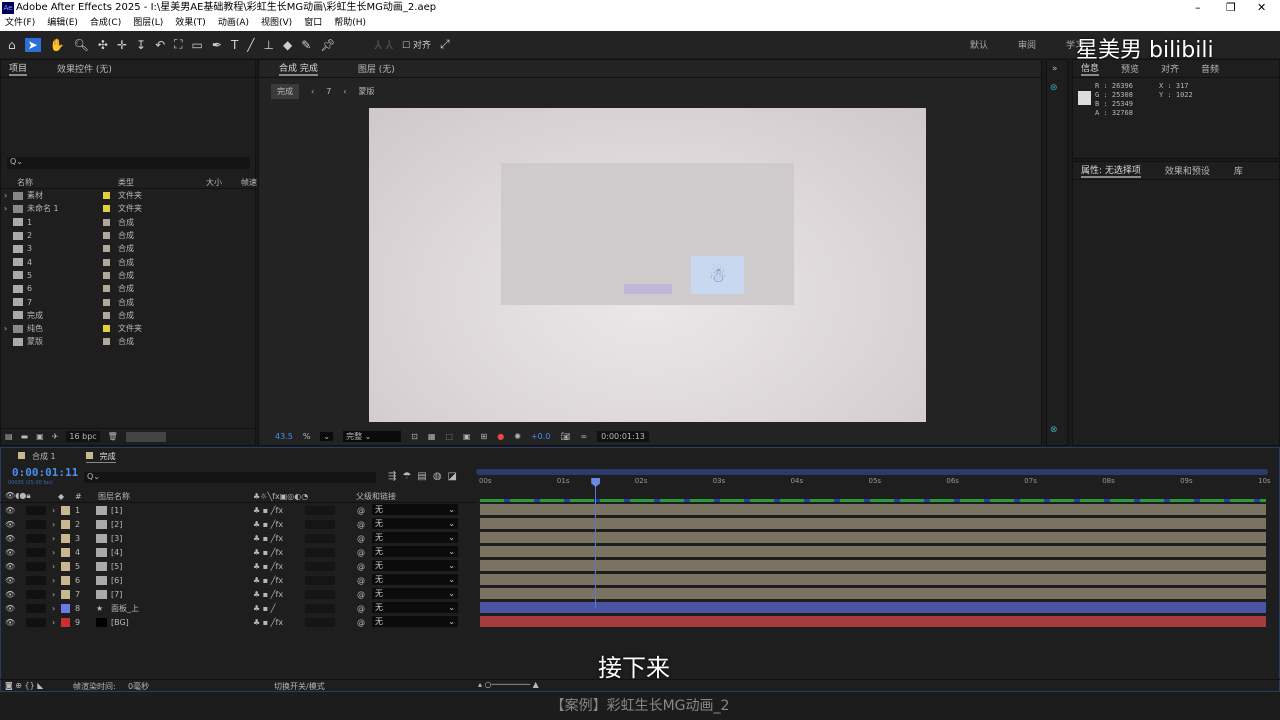  I want to click on current-time: 0:00:01:13, so click(623, 436).